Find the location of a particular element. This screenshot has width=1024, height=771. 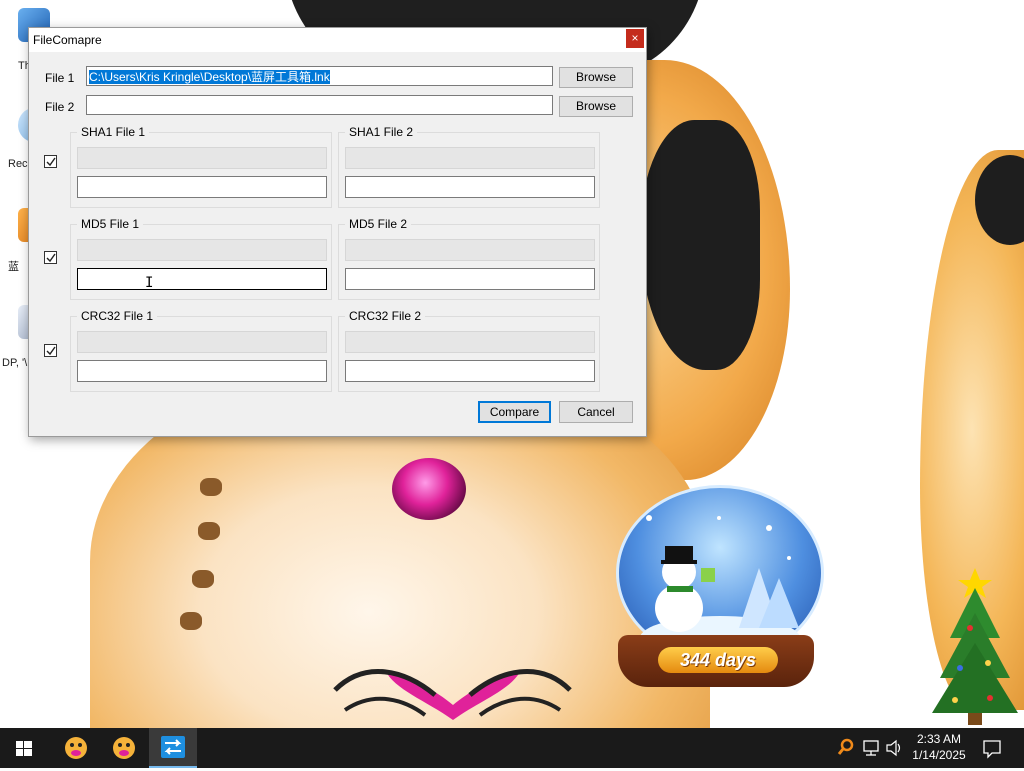

sha1-file1-group: SHA1 File 1 is located at coordinates (201, 166).